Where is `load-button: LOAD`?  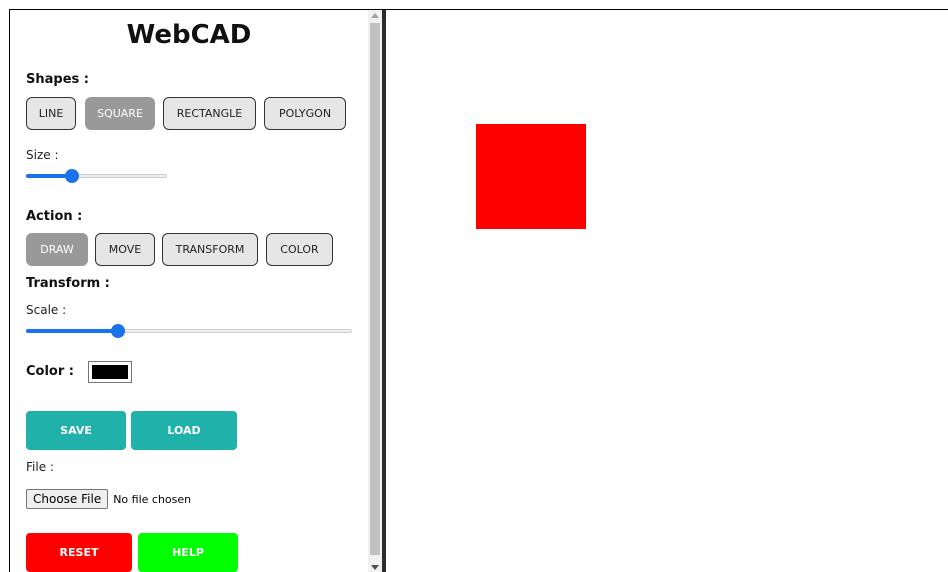 load-button: LOAD is located at coordinates (184, 430).